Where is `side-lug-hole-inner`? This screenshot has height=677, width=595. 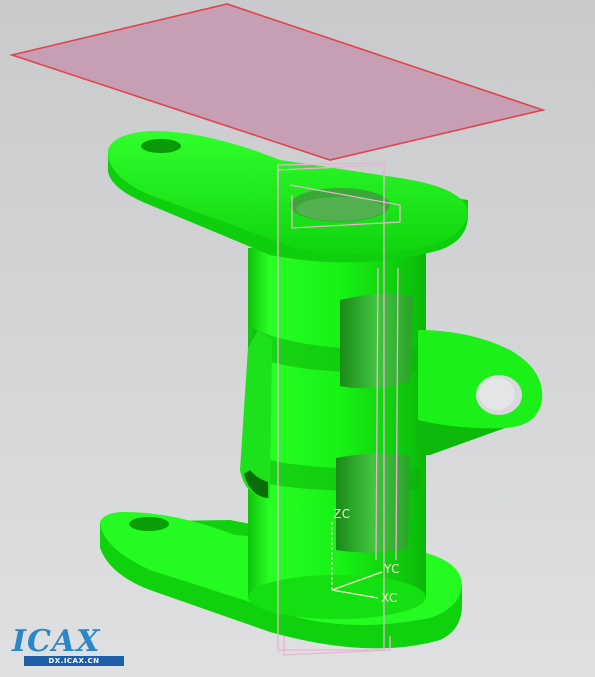 side-lug-hole-inner is located at coordinates (497, 394).